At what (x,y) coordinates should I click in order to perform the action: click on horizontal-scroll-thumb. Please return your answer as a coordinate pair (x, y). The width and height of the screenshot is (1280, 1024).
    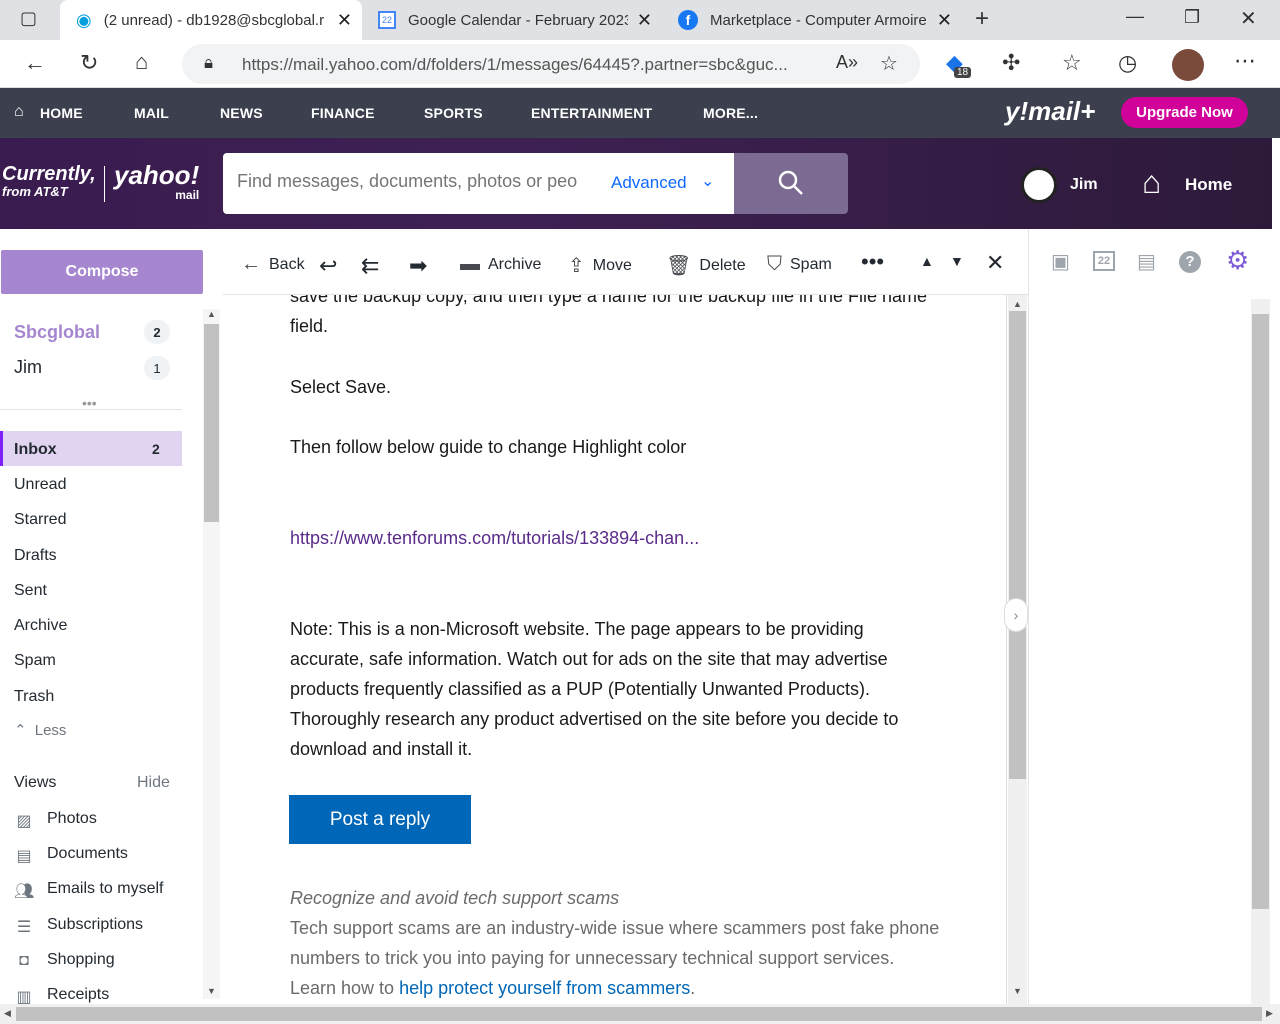
    Looking at the image, I should click on (639, 1014).